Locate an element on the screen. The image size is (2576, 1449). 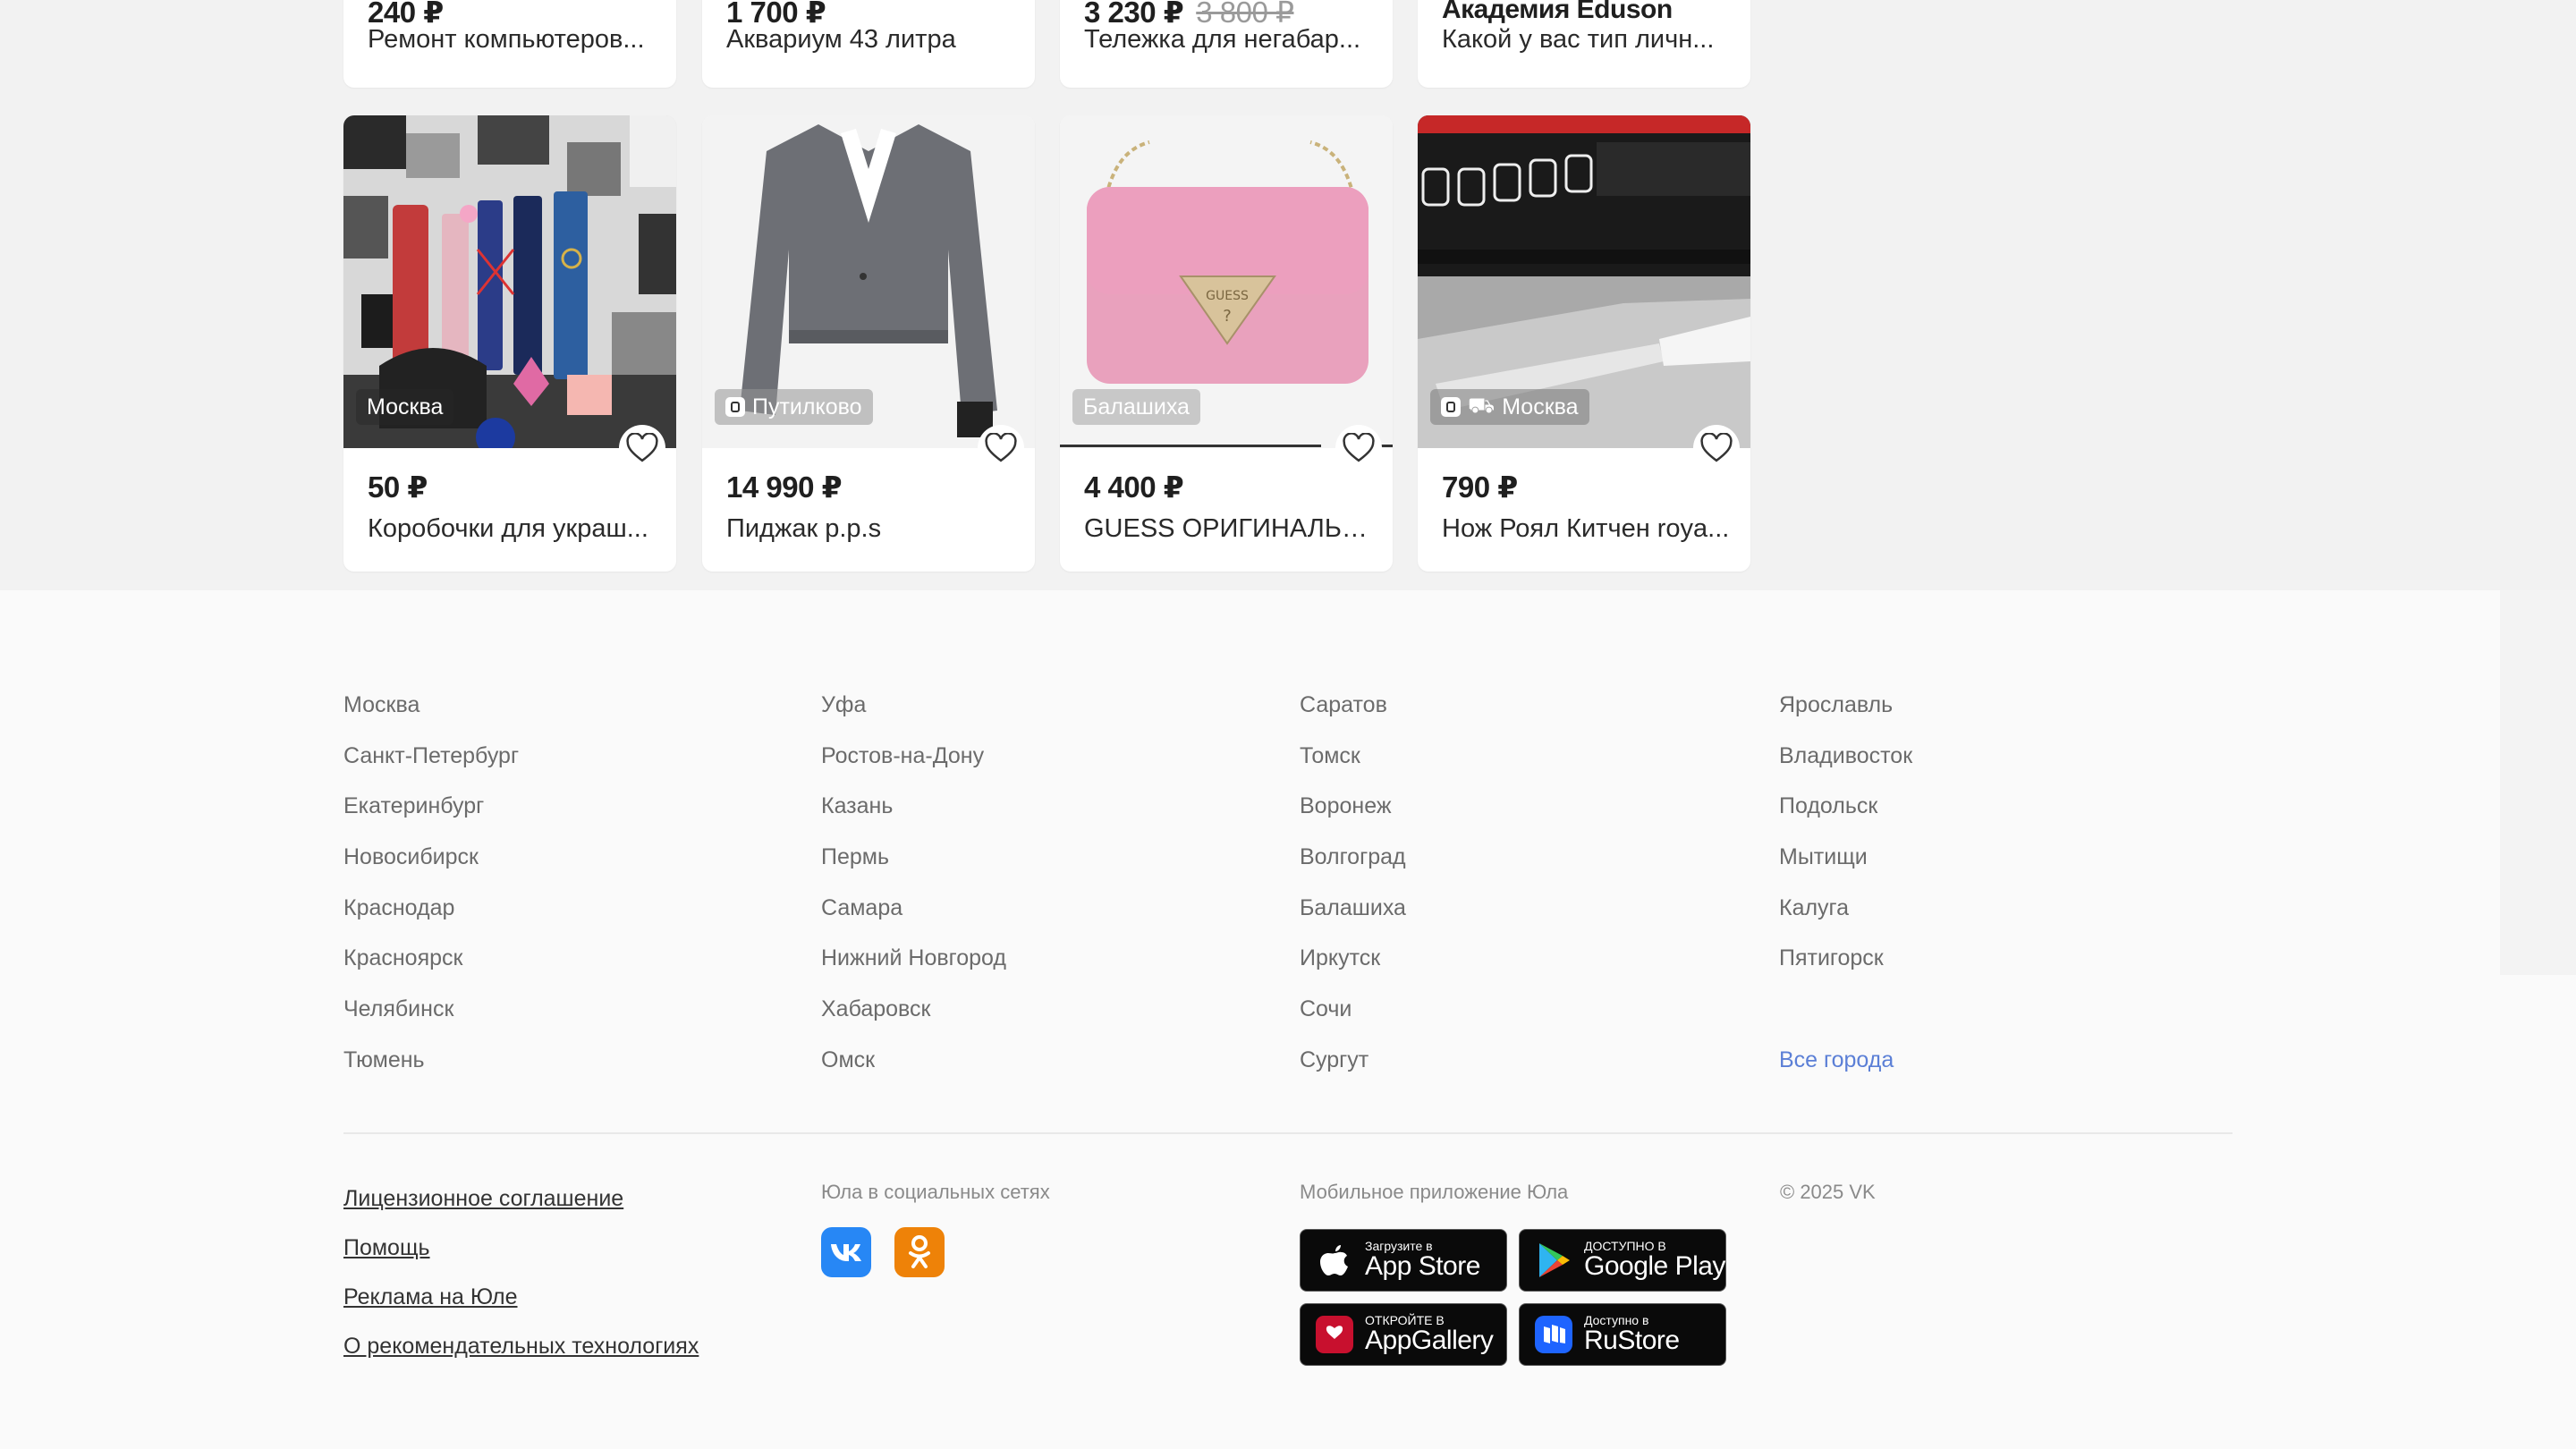
city-link: Пермь is located at coordinates (913, 864).